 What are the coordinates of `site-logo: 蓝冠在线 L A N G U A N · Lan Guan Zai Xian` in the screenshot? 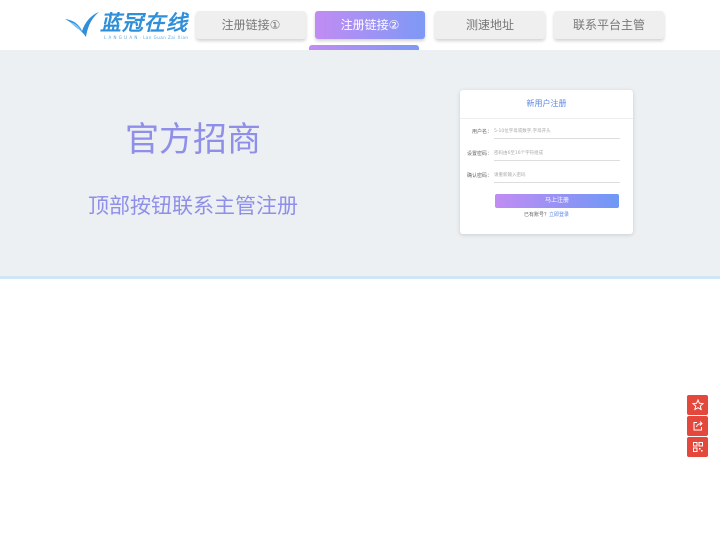 It's located at (126, 26).